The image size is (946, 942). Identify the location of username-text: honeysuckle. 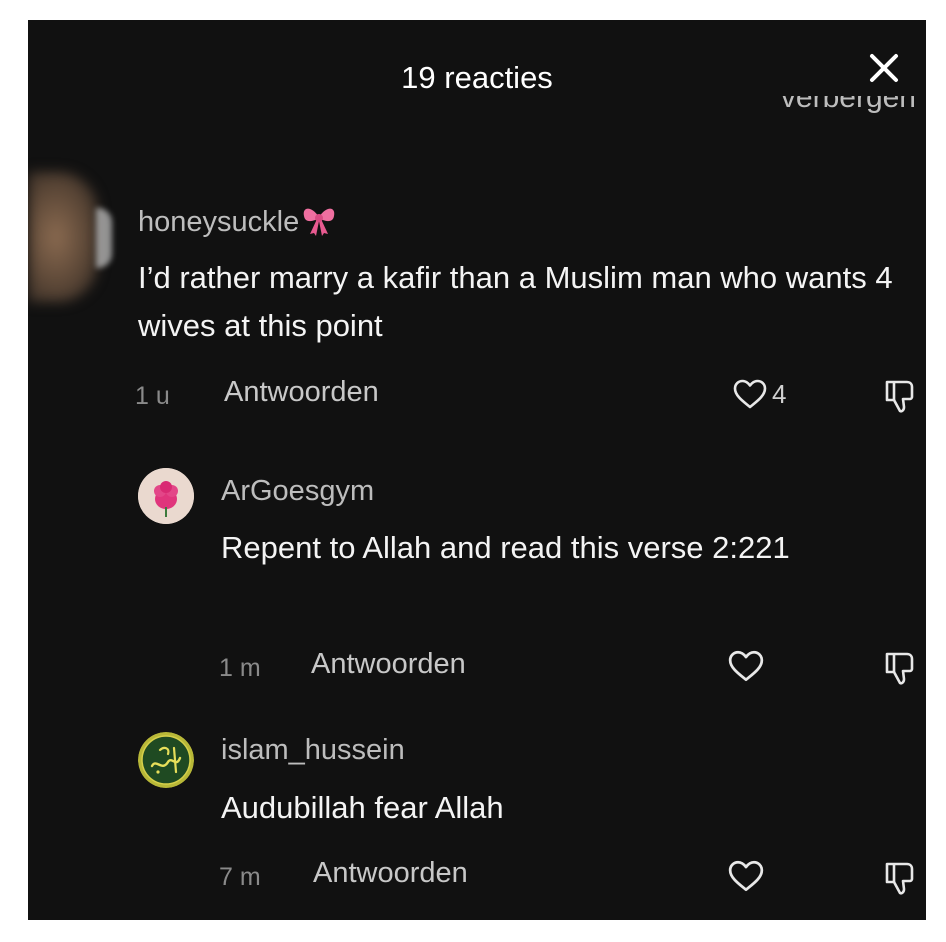
(219, 222).